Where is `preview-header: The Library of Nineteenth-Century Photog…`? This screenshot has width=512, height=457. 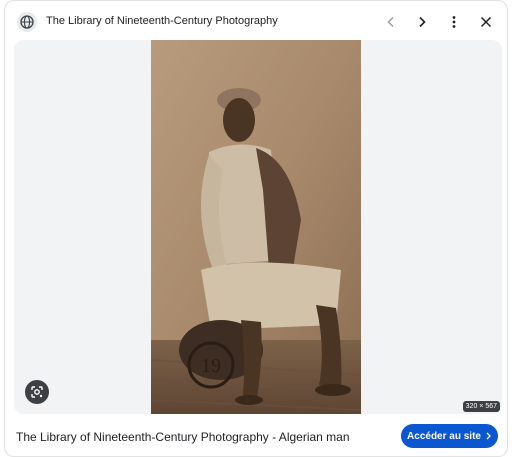
preview-header: The Library of Nineteenth-Century Photog… is located at coordinates (256, 22).